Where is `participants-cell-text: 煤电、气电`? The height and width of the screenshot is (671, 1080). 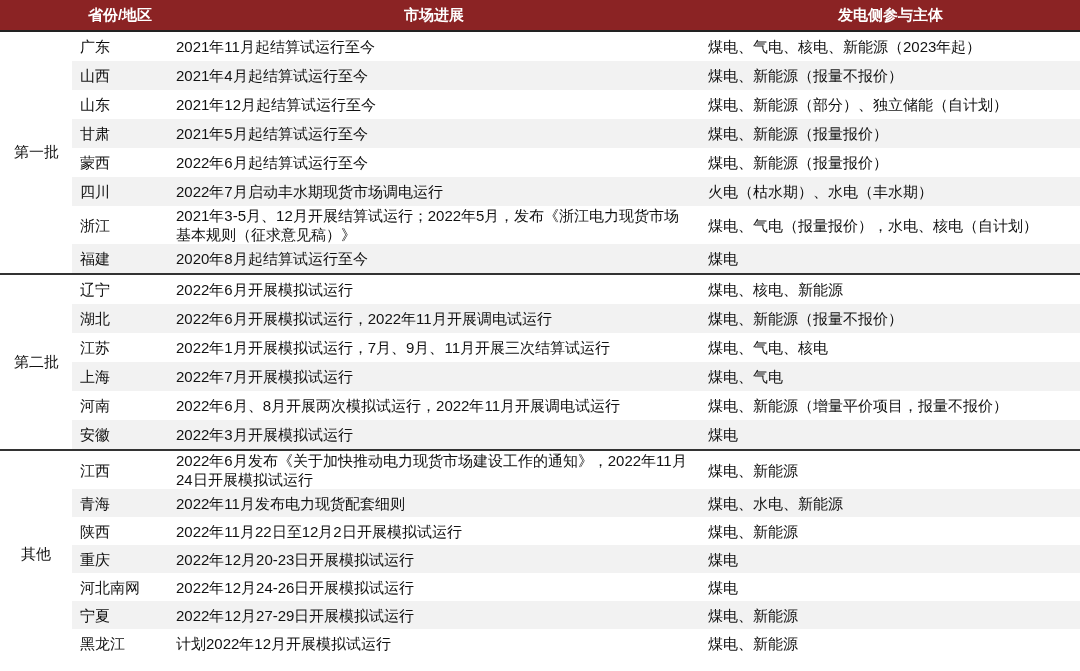
participants-cell-text: 煤电、气电 is located at coordinates (745, 376).